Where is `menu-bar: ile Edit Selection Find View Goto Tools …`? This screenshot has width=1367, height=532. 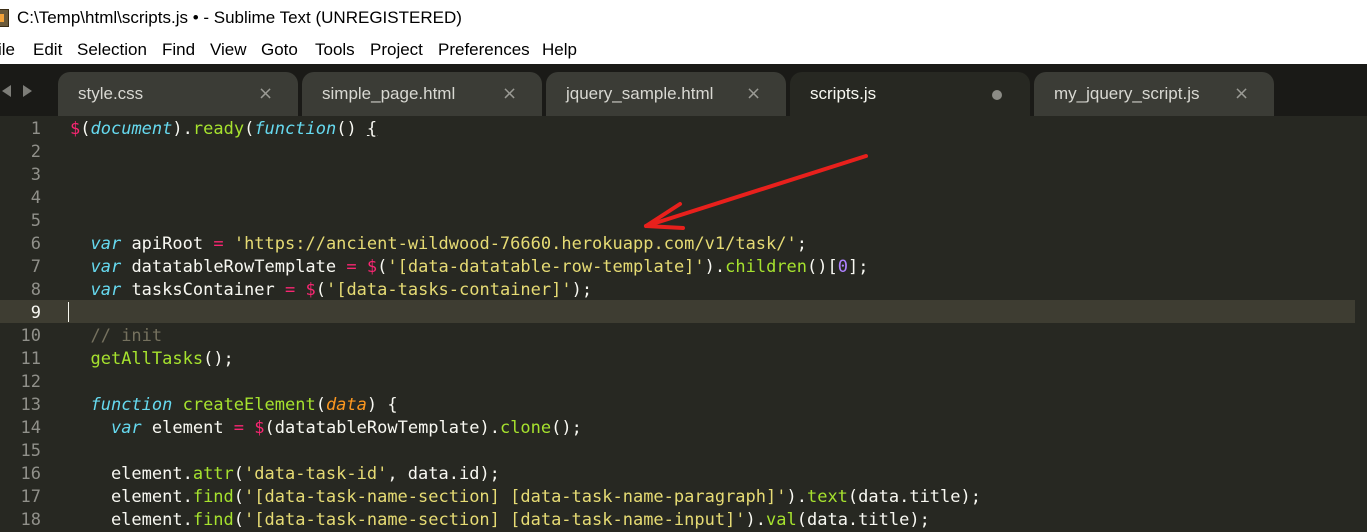 menu-bar: ile Edit Selection Find View Goto Tools … is located at coordinates (683, 50).